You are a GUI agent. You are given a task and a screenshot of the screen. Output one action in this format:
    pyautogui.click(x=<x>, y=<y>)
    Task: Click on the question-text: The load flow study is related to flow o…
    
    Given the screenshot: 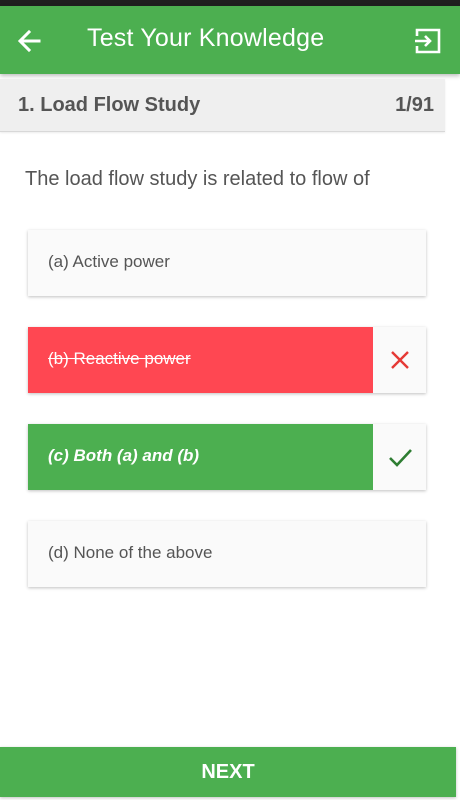 What is the action you would take?
    pyautogui.click(x=197, y=179)
    